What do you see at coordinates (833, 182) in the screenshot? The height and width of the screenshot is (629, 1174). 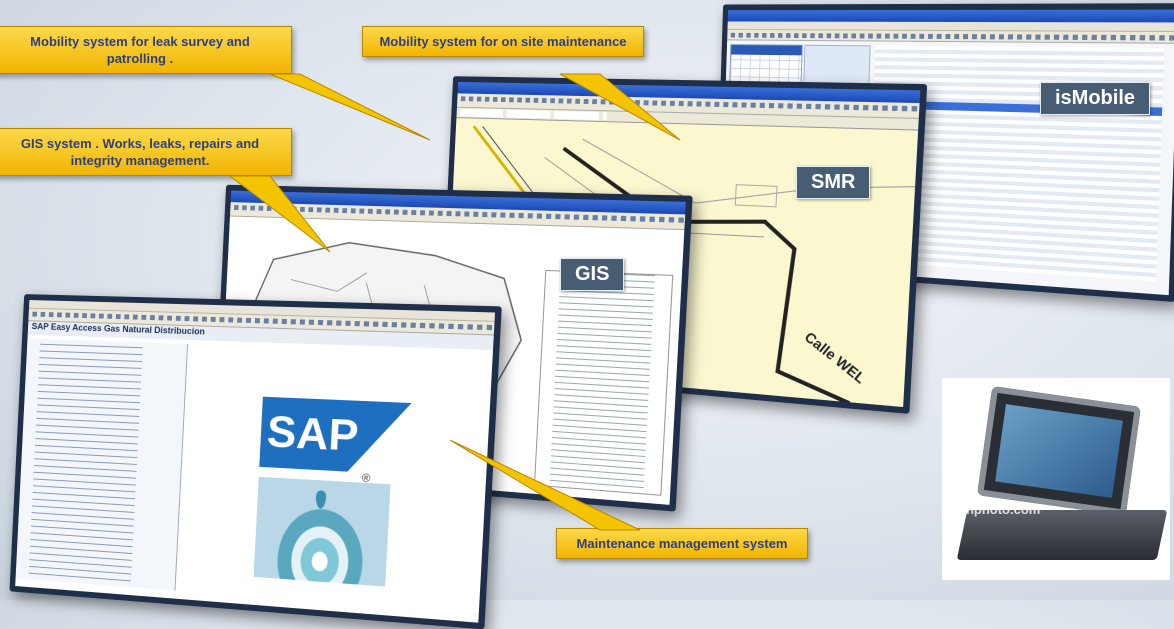 I see `smr-tag: SMR` at bounding box center [833, 182].